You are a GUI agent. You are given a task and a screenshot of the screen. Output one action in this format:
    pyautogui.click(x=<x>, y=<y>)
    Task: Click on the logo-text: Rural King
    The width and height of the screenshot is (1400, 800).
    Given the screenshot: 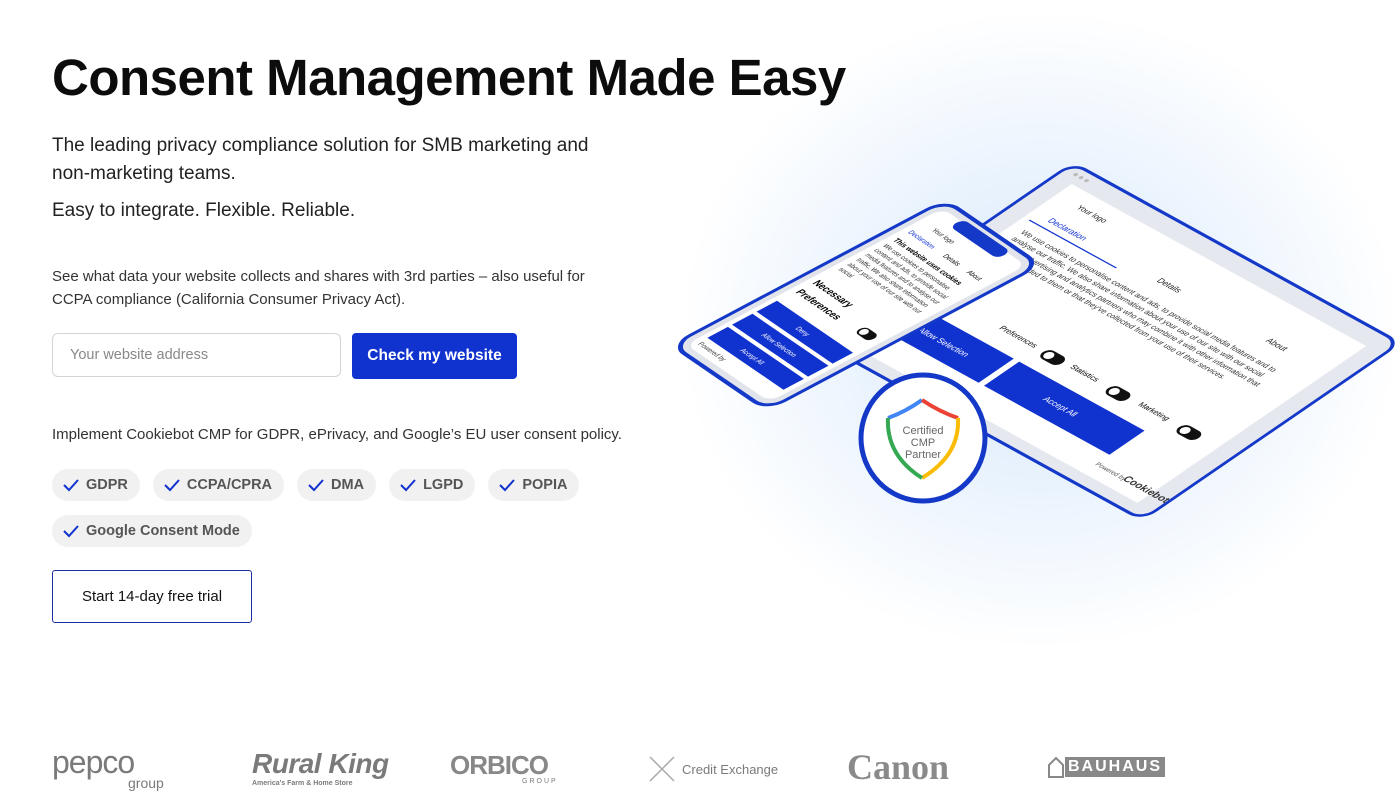 What is the action you would take?
    pyautogui.click(x=320, y=763)
    